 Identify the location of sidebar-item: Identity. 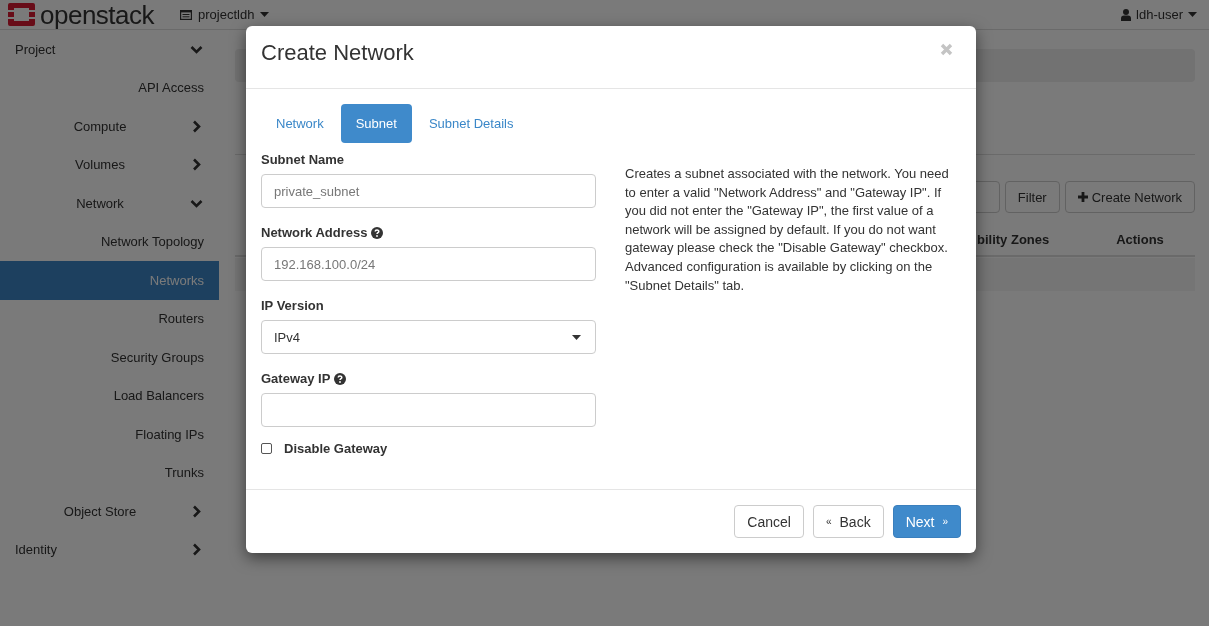
(109, 549).